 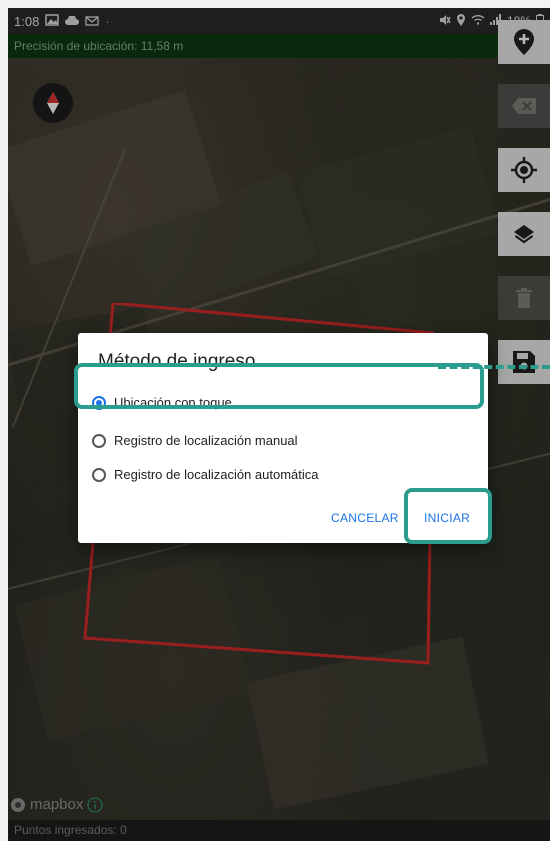 What do you see at coordinates (206, 440) in the screenshot?
I see `option-label: Registro de localización manual` at bounding box center [206, 440].